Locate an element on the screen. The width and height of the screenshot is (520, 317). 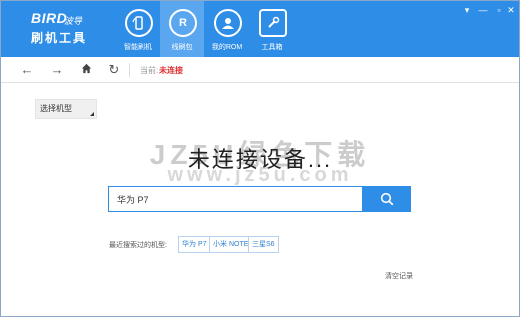
back-arrow-icon: ← is located at coordinates (27, 70).